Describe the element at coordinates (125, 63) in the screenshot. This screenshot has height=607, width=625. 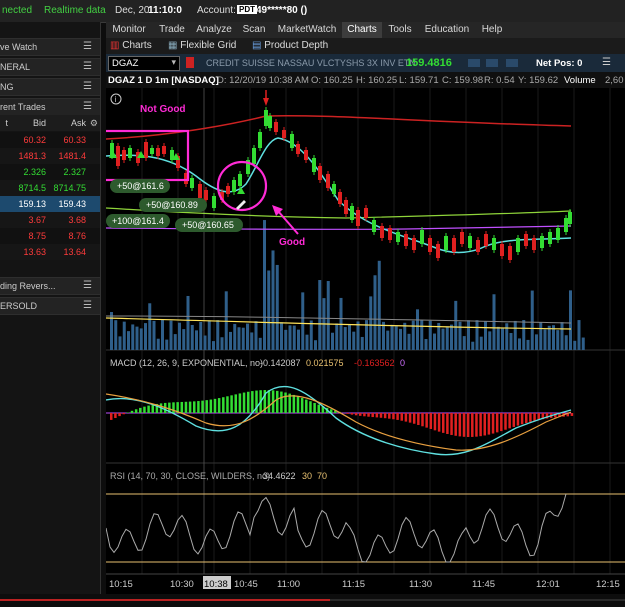
I see `symbol-value: DGAZ` at that location.